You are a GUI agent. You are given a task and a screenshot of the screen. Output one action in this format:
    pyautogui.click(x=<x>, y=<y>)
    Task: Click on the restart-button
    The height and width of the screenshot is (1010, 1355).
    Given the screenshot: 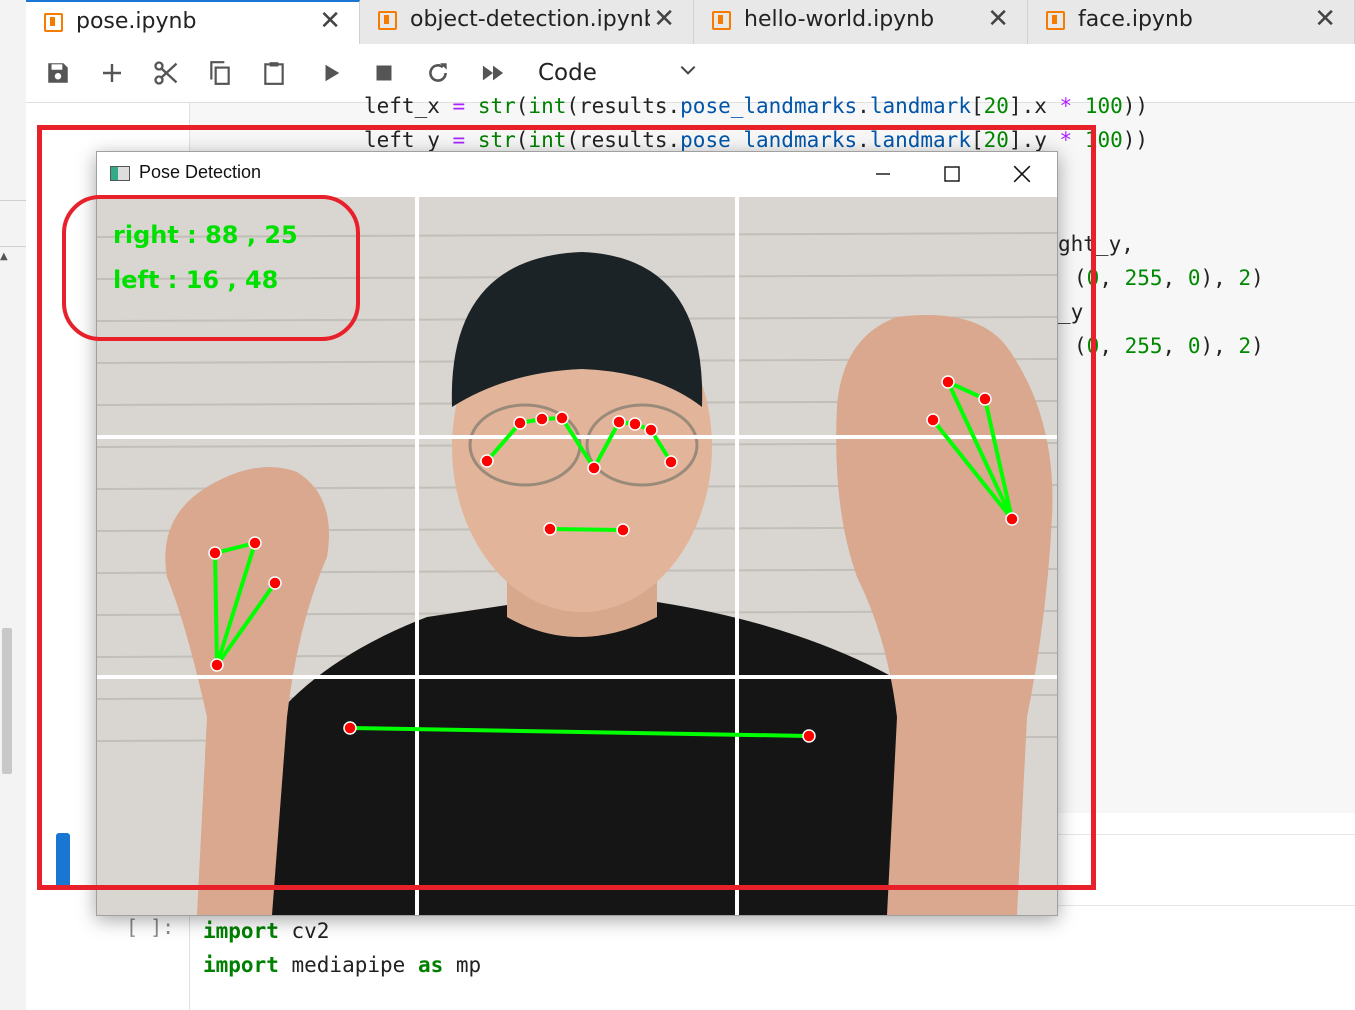 What is the action you would take?
    pyautogui.click(x=438, y=73)
    